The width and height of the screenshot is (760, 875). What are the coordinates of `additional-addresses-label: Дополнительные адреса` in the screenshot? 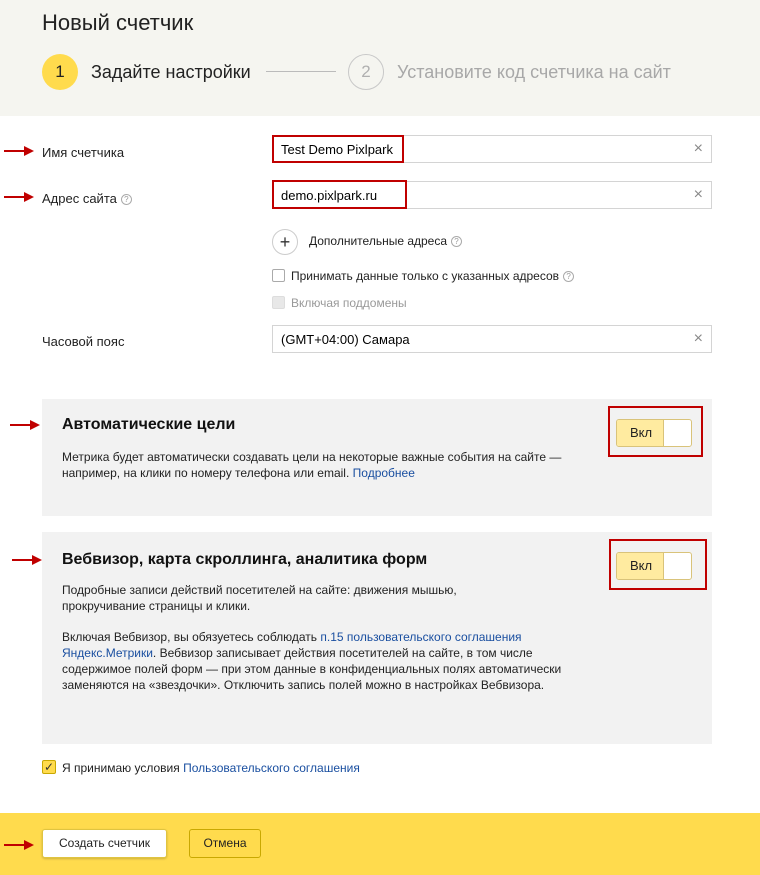 It's located at (378, 241).